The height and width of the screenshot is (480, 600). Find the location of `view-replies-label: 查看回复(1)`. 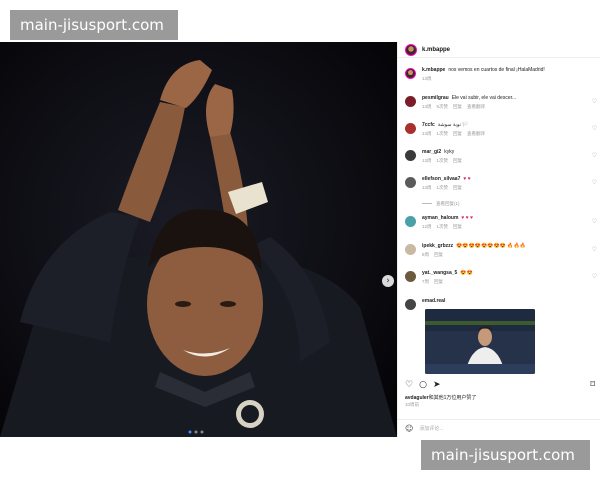

view-replies-label: 查看回复(1) is located at coordinates (448, 203).